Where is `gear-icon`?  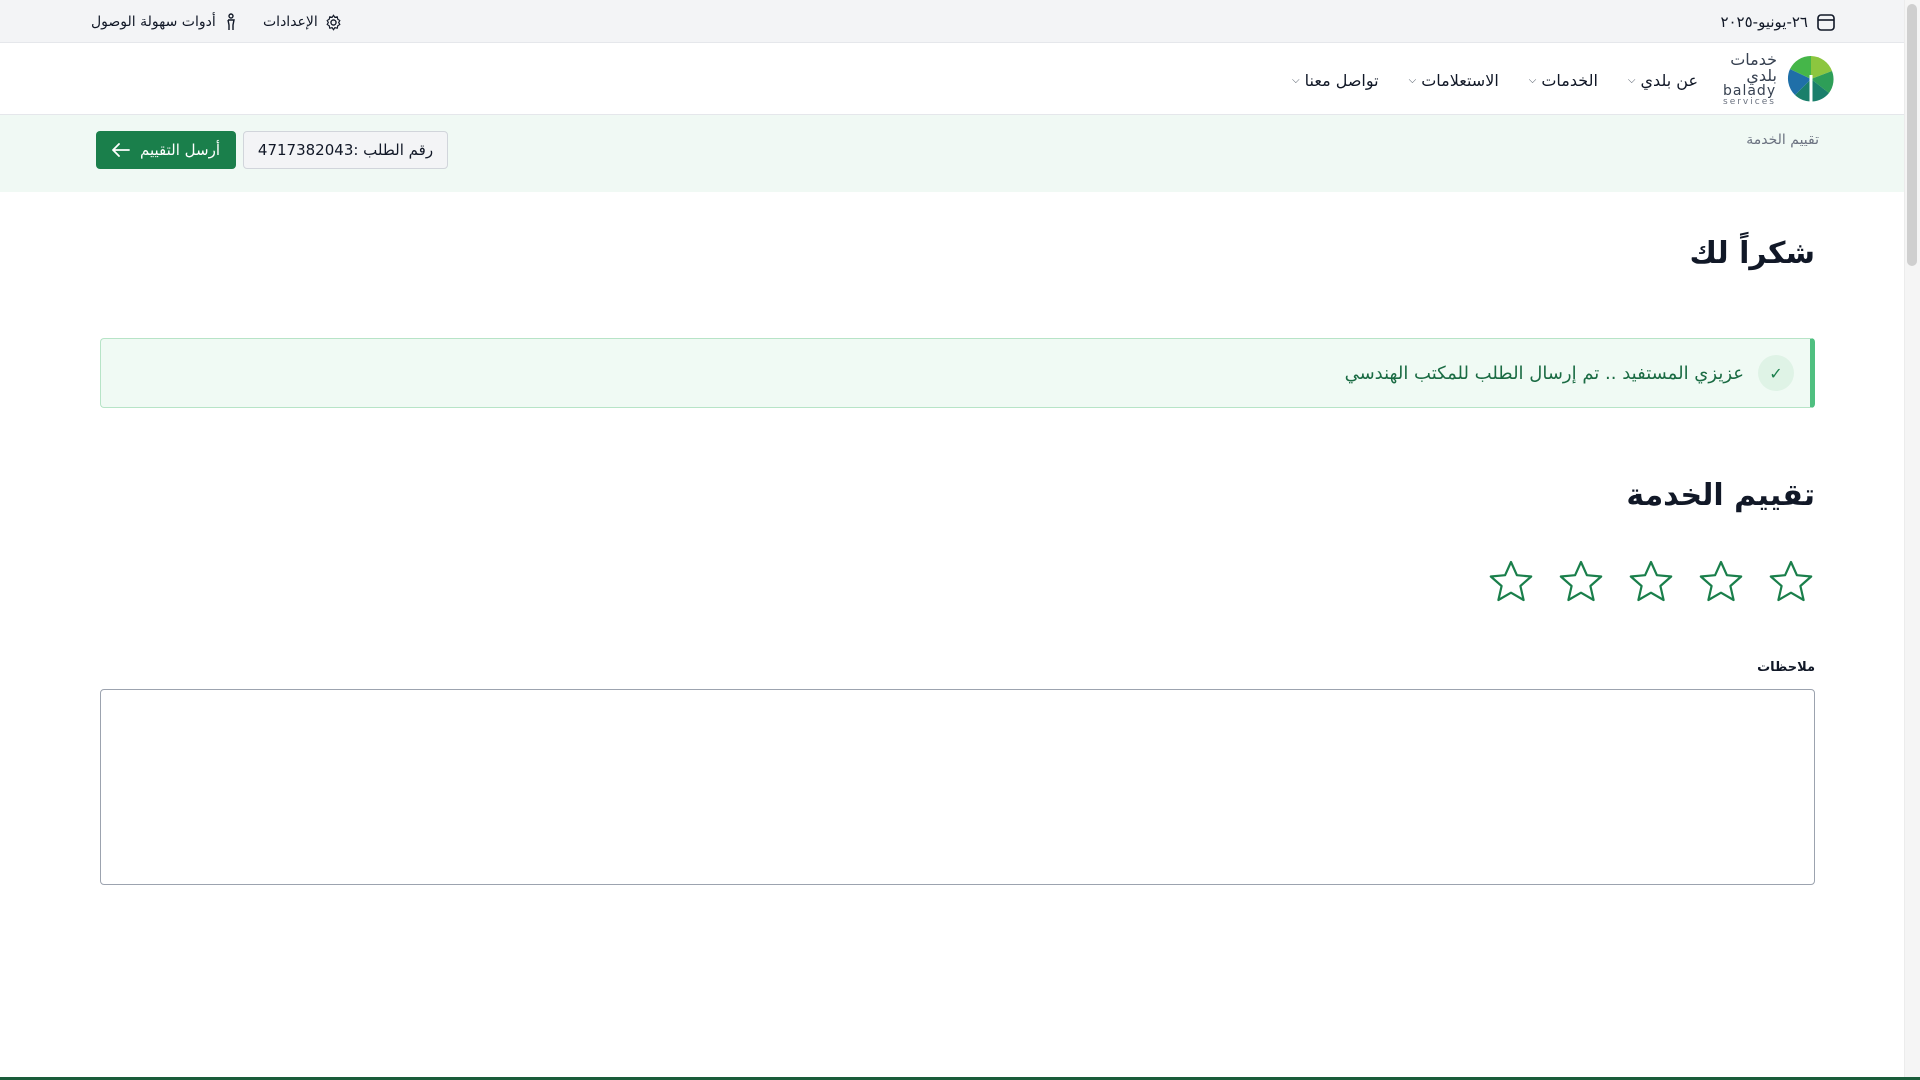 gear-icon is located at coordinates (333, 22).